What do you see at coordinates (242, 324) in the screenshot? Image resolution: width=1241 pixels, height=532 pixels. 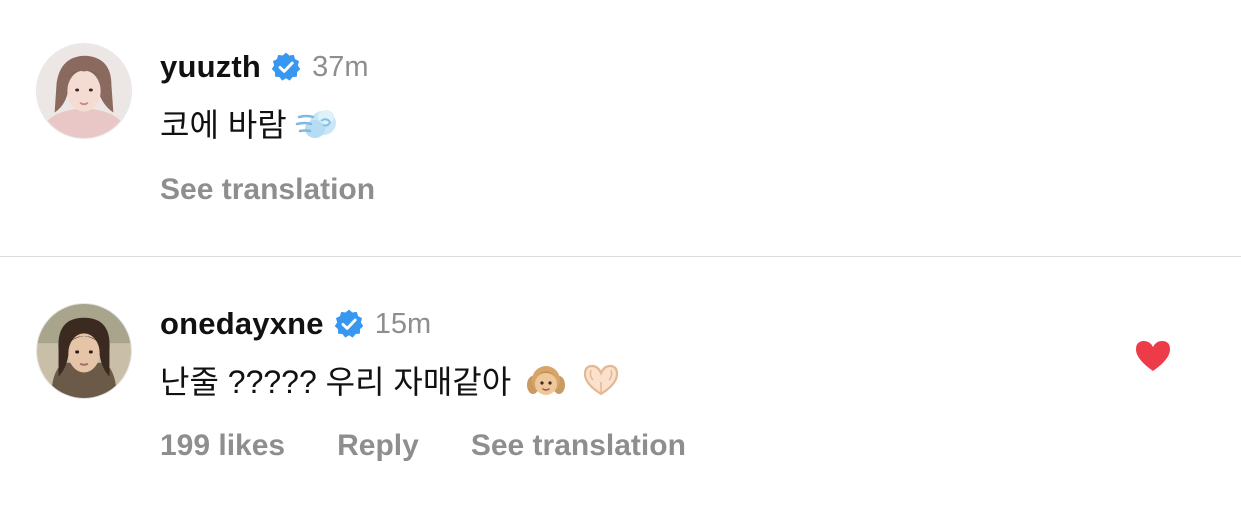 I see `username: onedayxne` at bounding box center [242, 324].